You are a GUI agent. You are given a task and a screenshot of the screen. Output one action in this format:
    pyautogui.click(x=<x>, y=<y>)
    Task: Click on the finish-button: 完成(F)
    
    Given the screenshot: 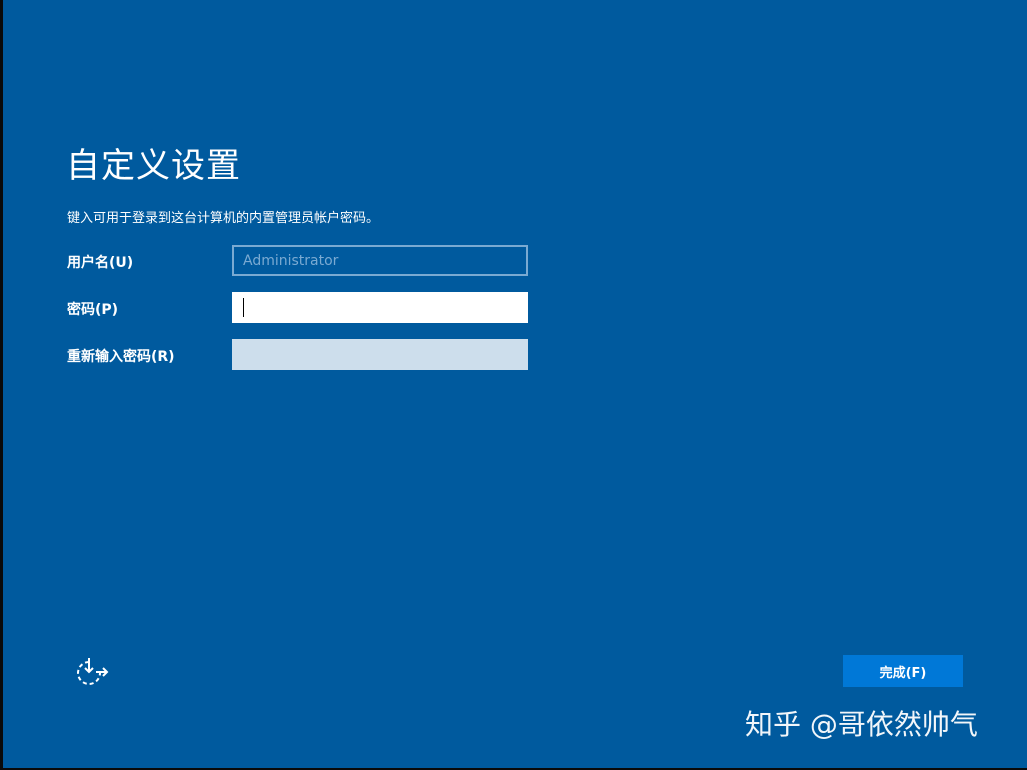 What is the action you would take?
    pyautogui.click(x=903, y=671)
    